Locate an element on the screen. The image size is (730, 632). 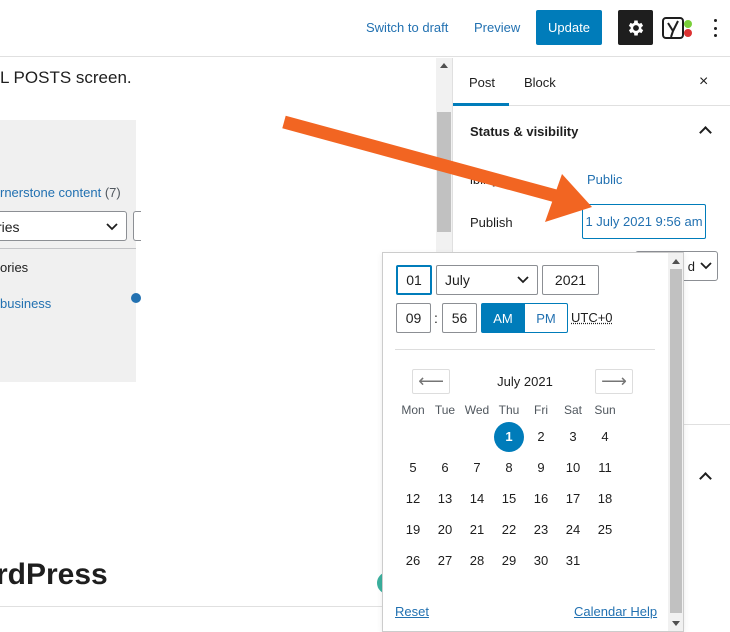
calendar-day: 1 is located at coordinates (509, 437).